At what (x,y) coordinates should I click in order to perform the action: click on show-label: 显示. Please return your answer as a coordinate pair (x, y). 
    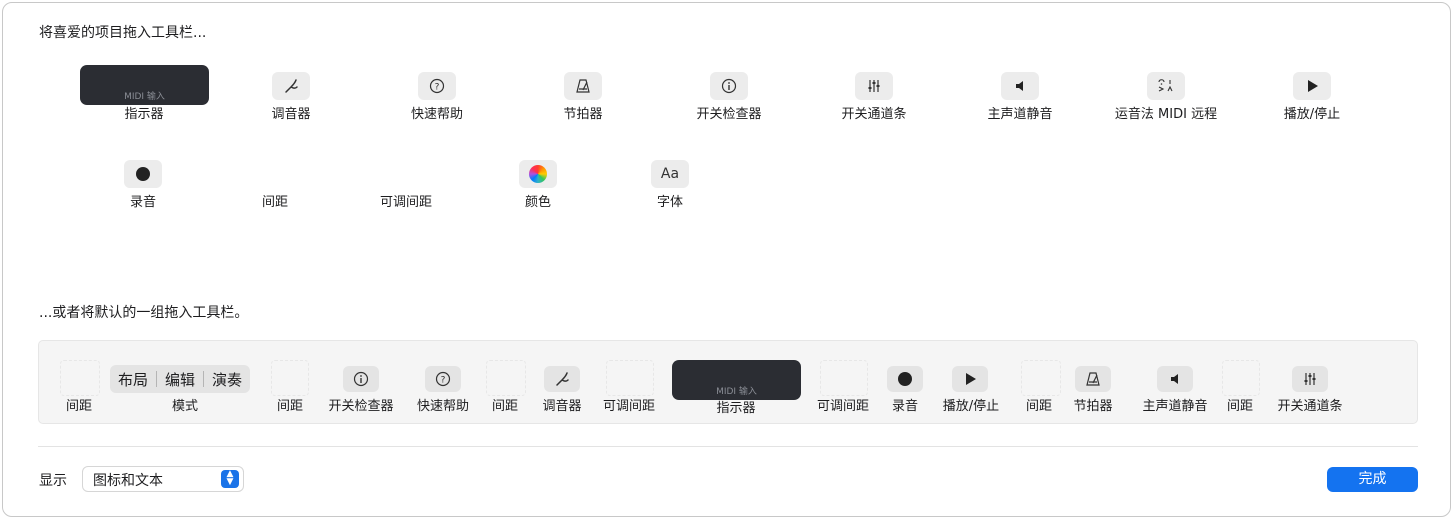
    Looking at the image, I should click on (53, 481).